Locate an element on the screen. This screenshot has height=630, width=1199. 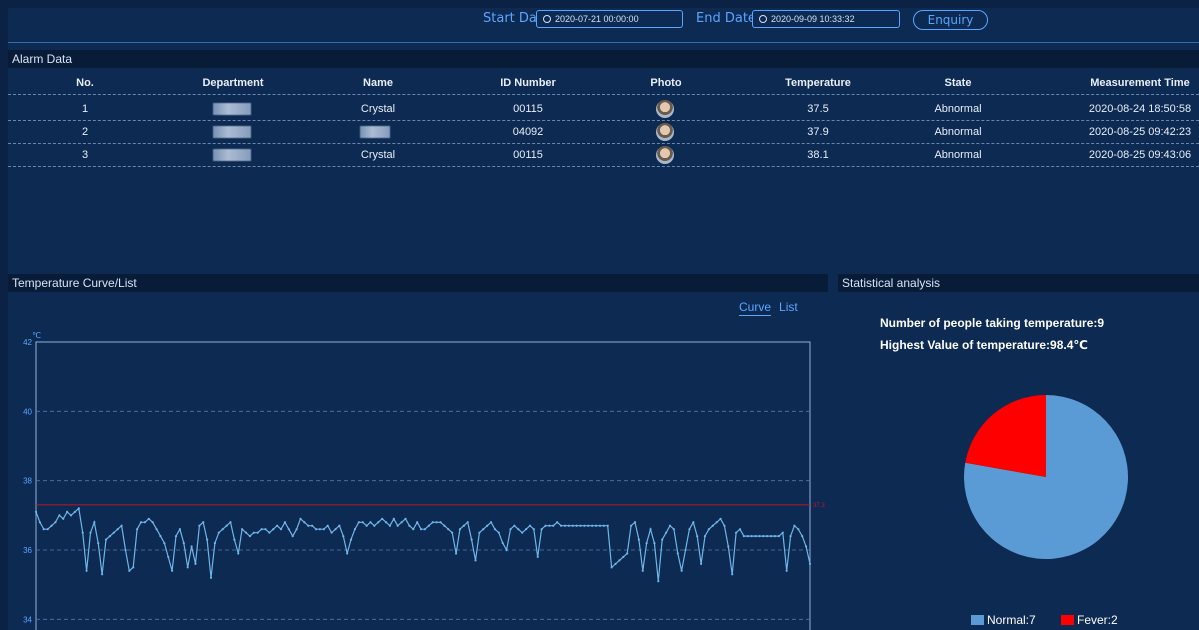
legend-swatch-normal is located at coordinates (977, 620).